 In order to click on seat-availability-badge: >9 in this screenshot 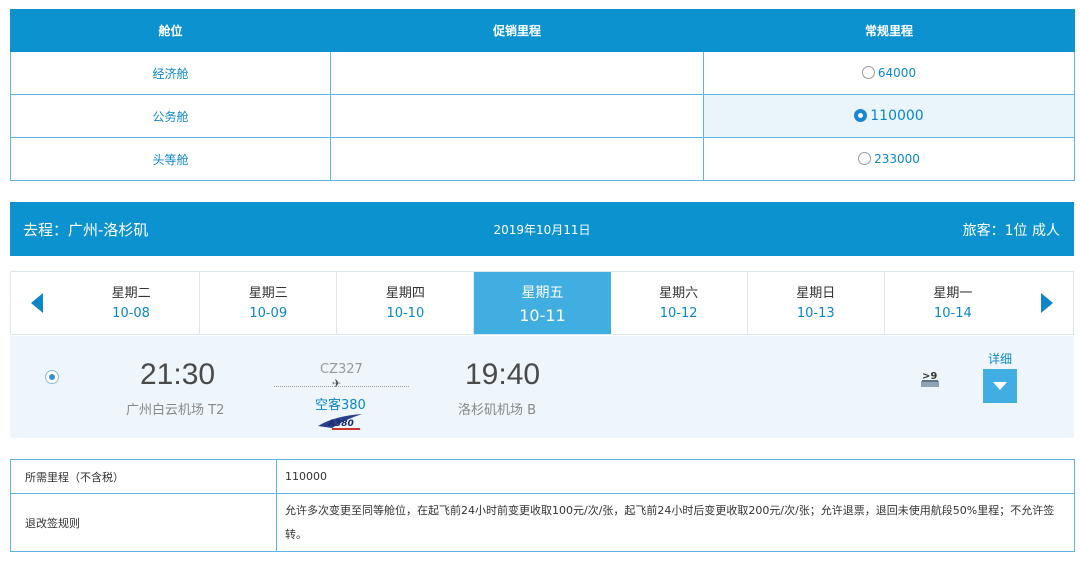, I will do `click(930, 380)`.